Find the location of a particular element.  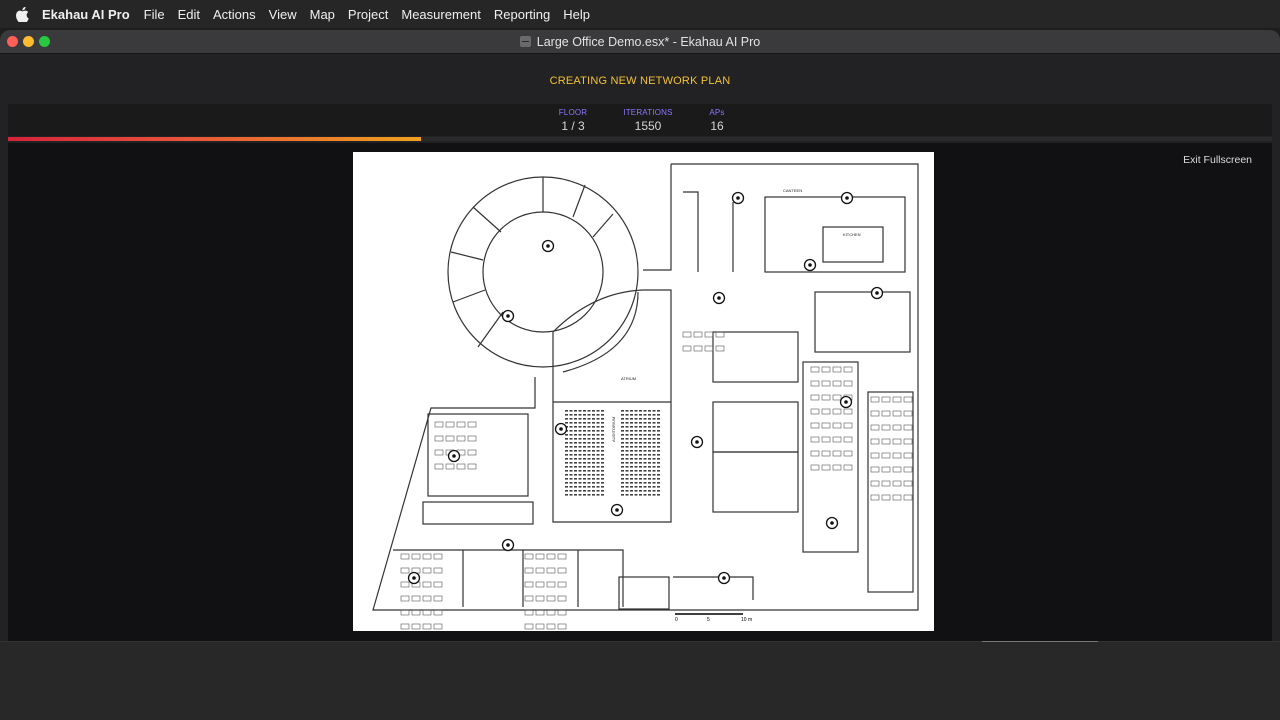

menu-reporting: Reporting is located at coordinates (522, 14).